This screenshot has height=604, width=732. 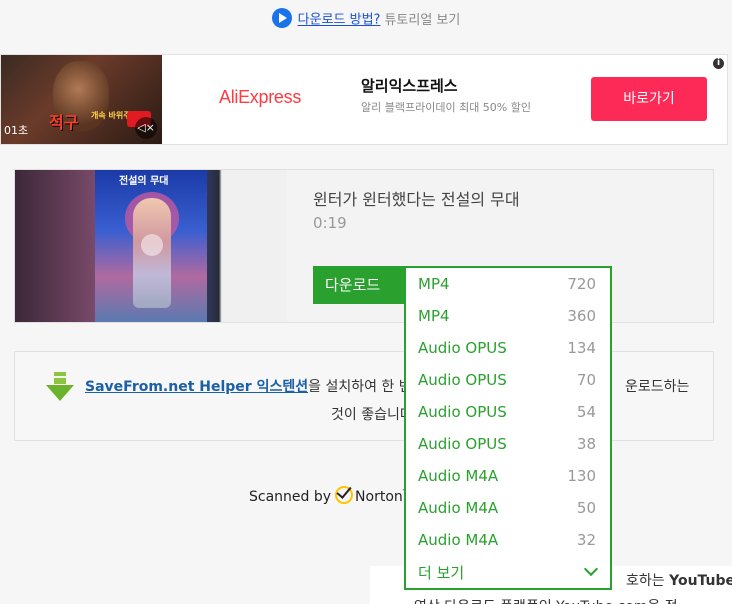 What do you see at coordinates (359, 285) in the screenshot?
I see `download-button: 다운로드` at bounding box center [359, 285].